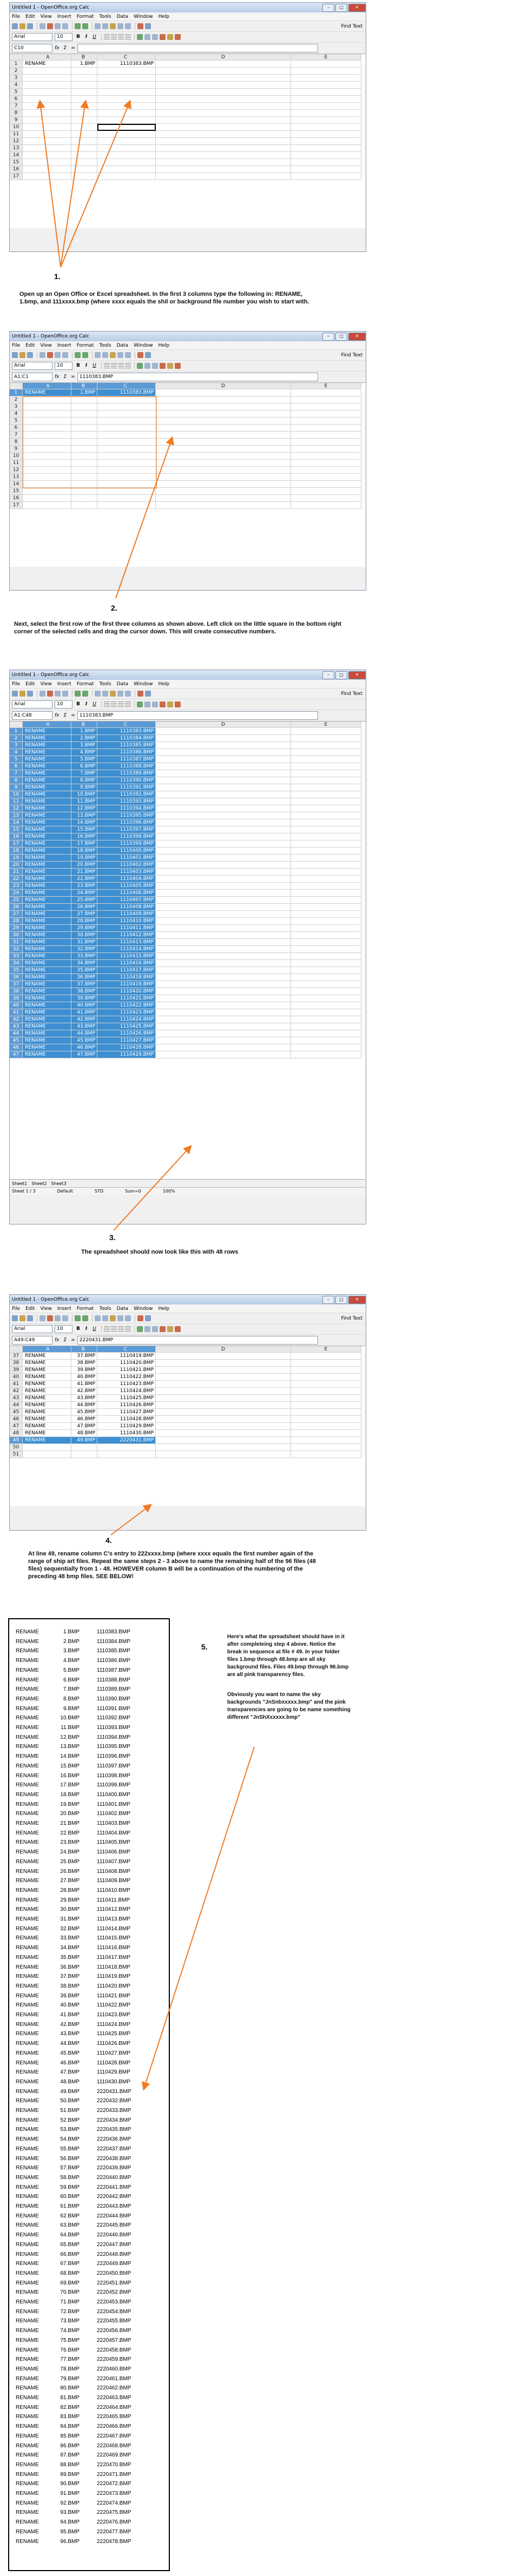 The height and width of the screenshot is (2576, 515). I want to click on maximize-button: □, so click(341, 1300).